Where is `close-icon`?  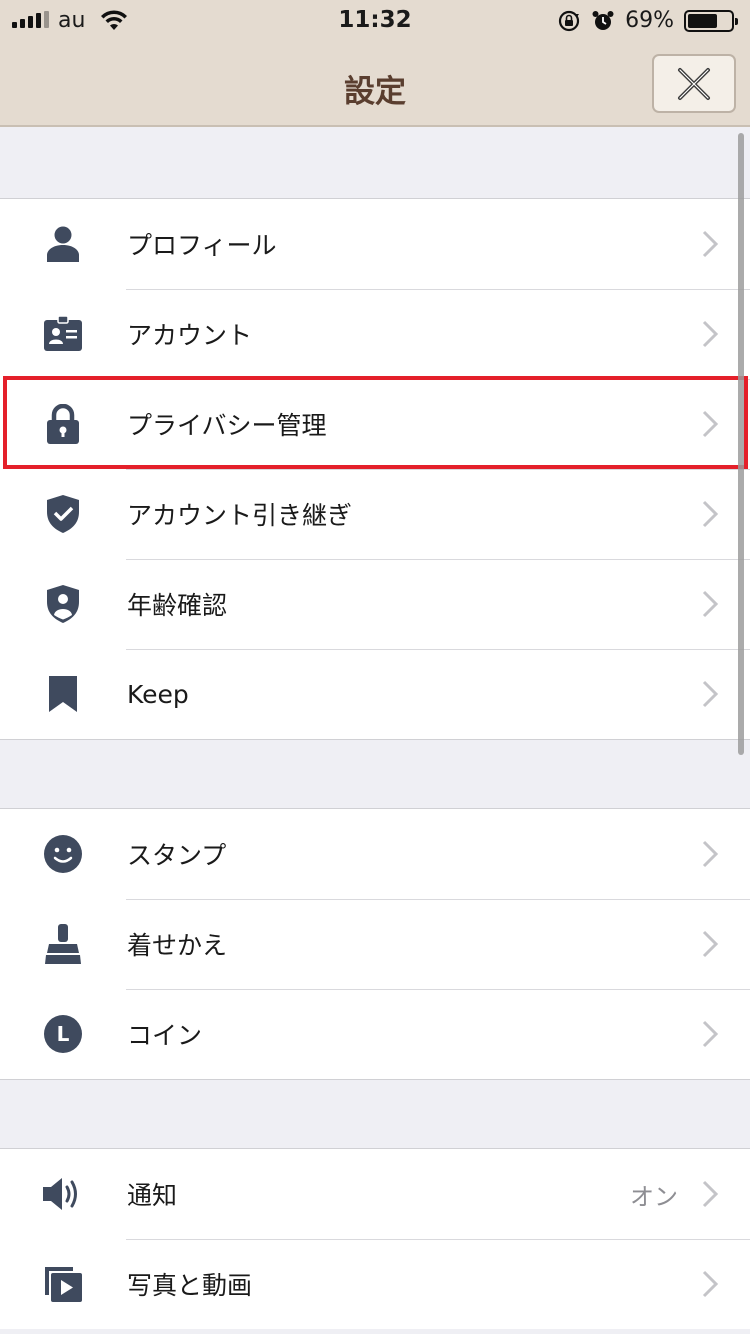 close-icon is located at coordinates (694, 83).